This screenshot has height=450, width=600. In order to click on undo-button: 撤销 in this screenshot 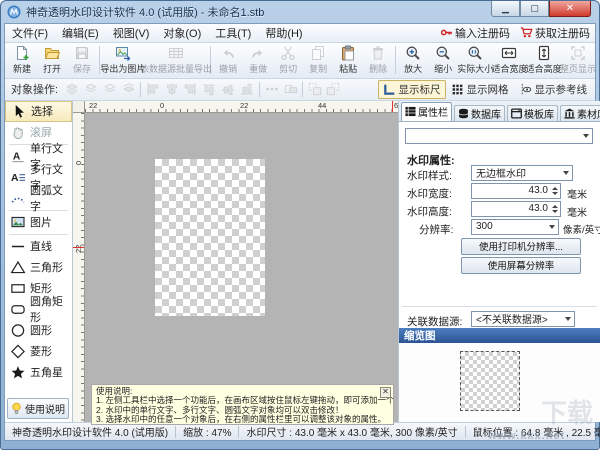, I will do `click(228, 60)`.